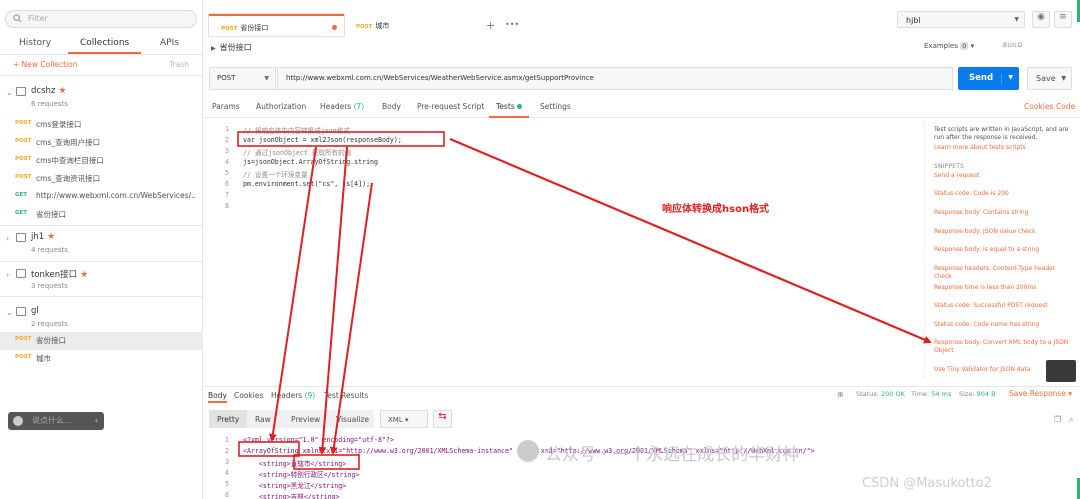 The width and height of the screenshot is (1080, 499). Describe the element at coordinates (293, 395) in the screenshot. I see `tab-response-headers: Headers (9)` at that location.